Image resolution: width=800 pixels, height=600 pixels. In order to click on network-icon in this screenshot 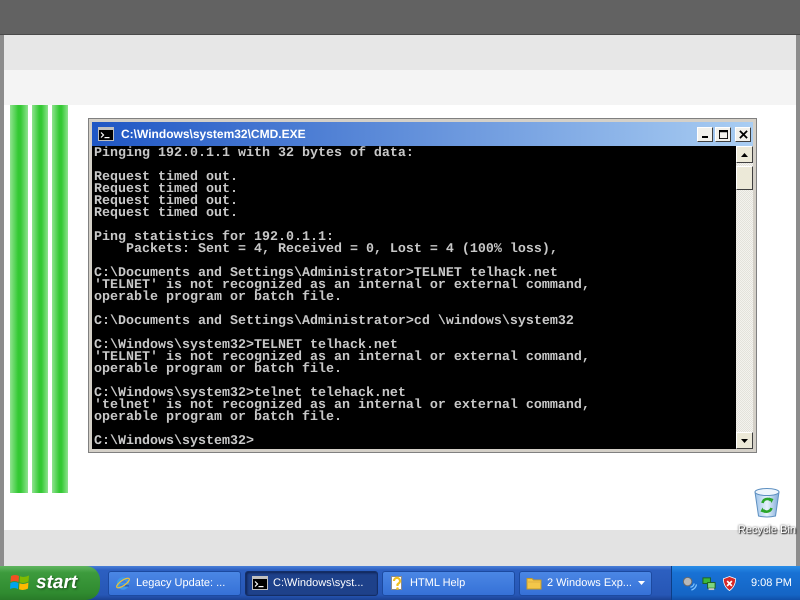, I will do `click(709, 583)`.